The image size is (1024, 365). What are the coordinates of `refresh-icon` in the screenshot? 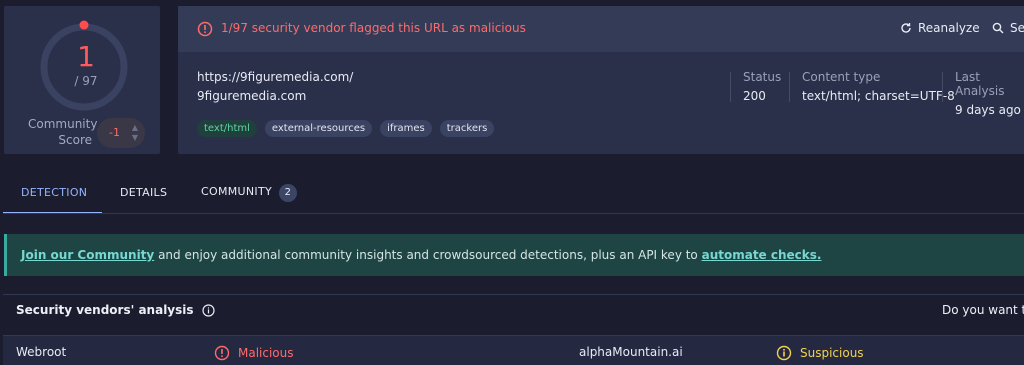 It's located at (906, 28).